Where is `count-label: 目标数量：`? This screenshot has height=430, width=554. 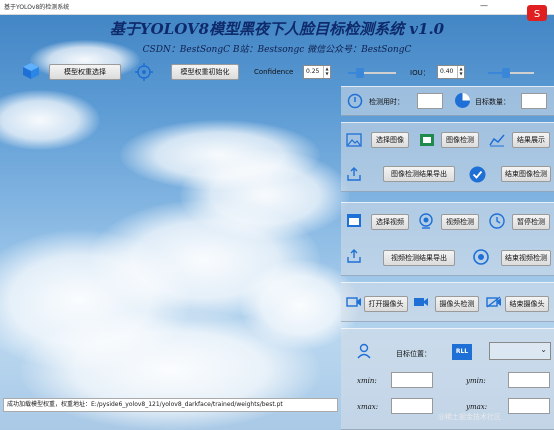 count-label: 目标数量： is located at coordinates (492, 102).